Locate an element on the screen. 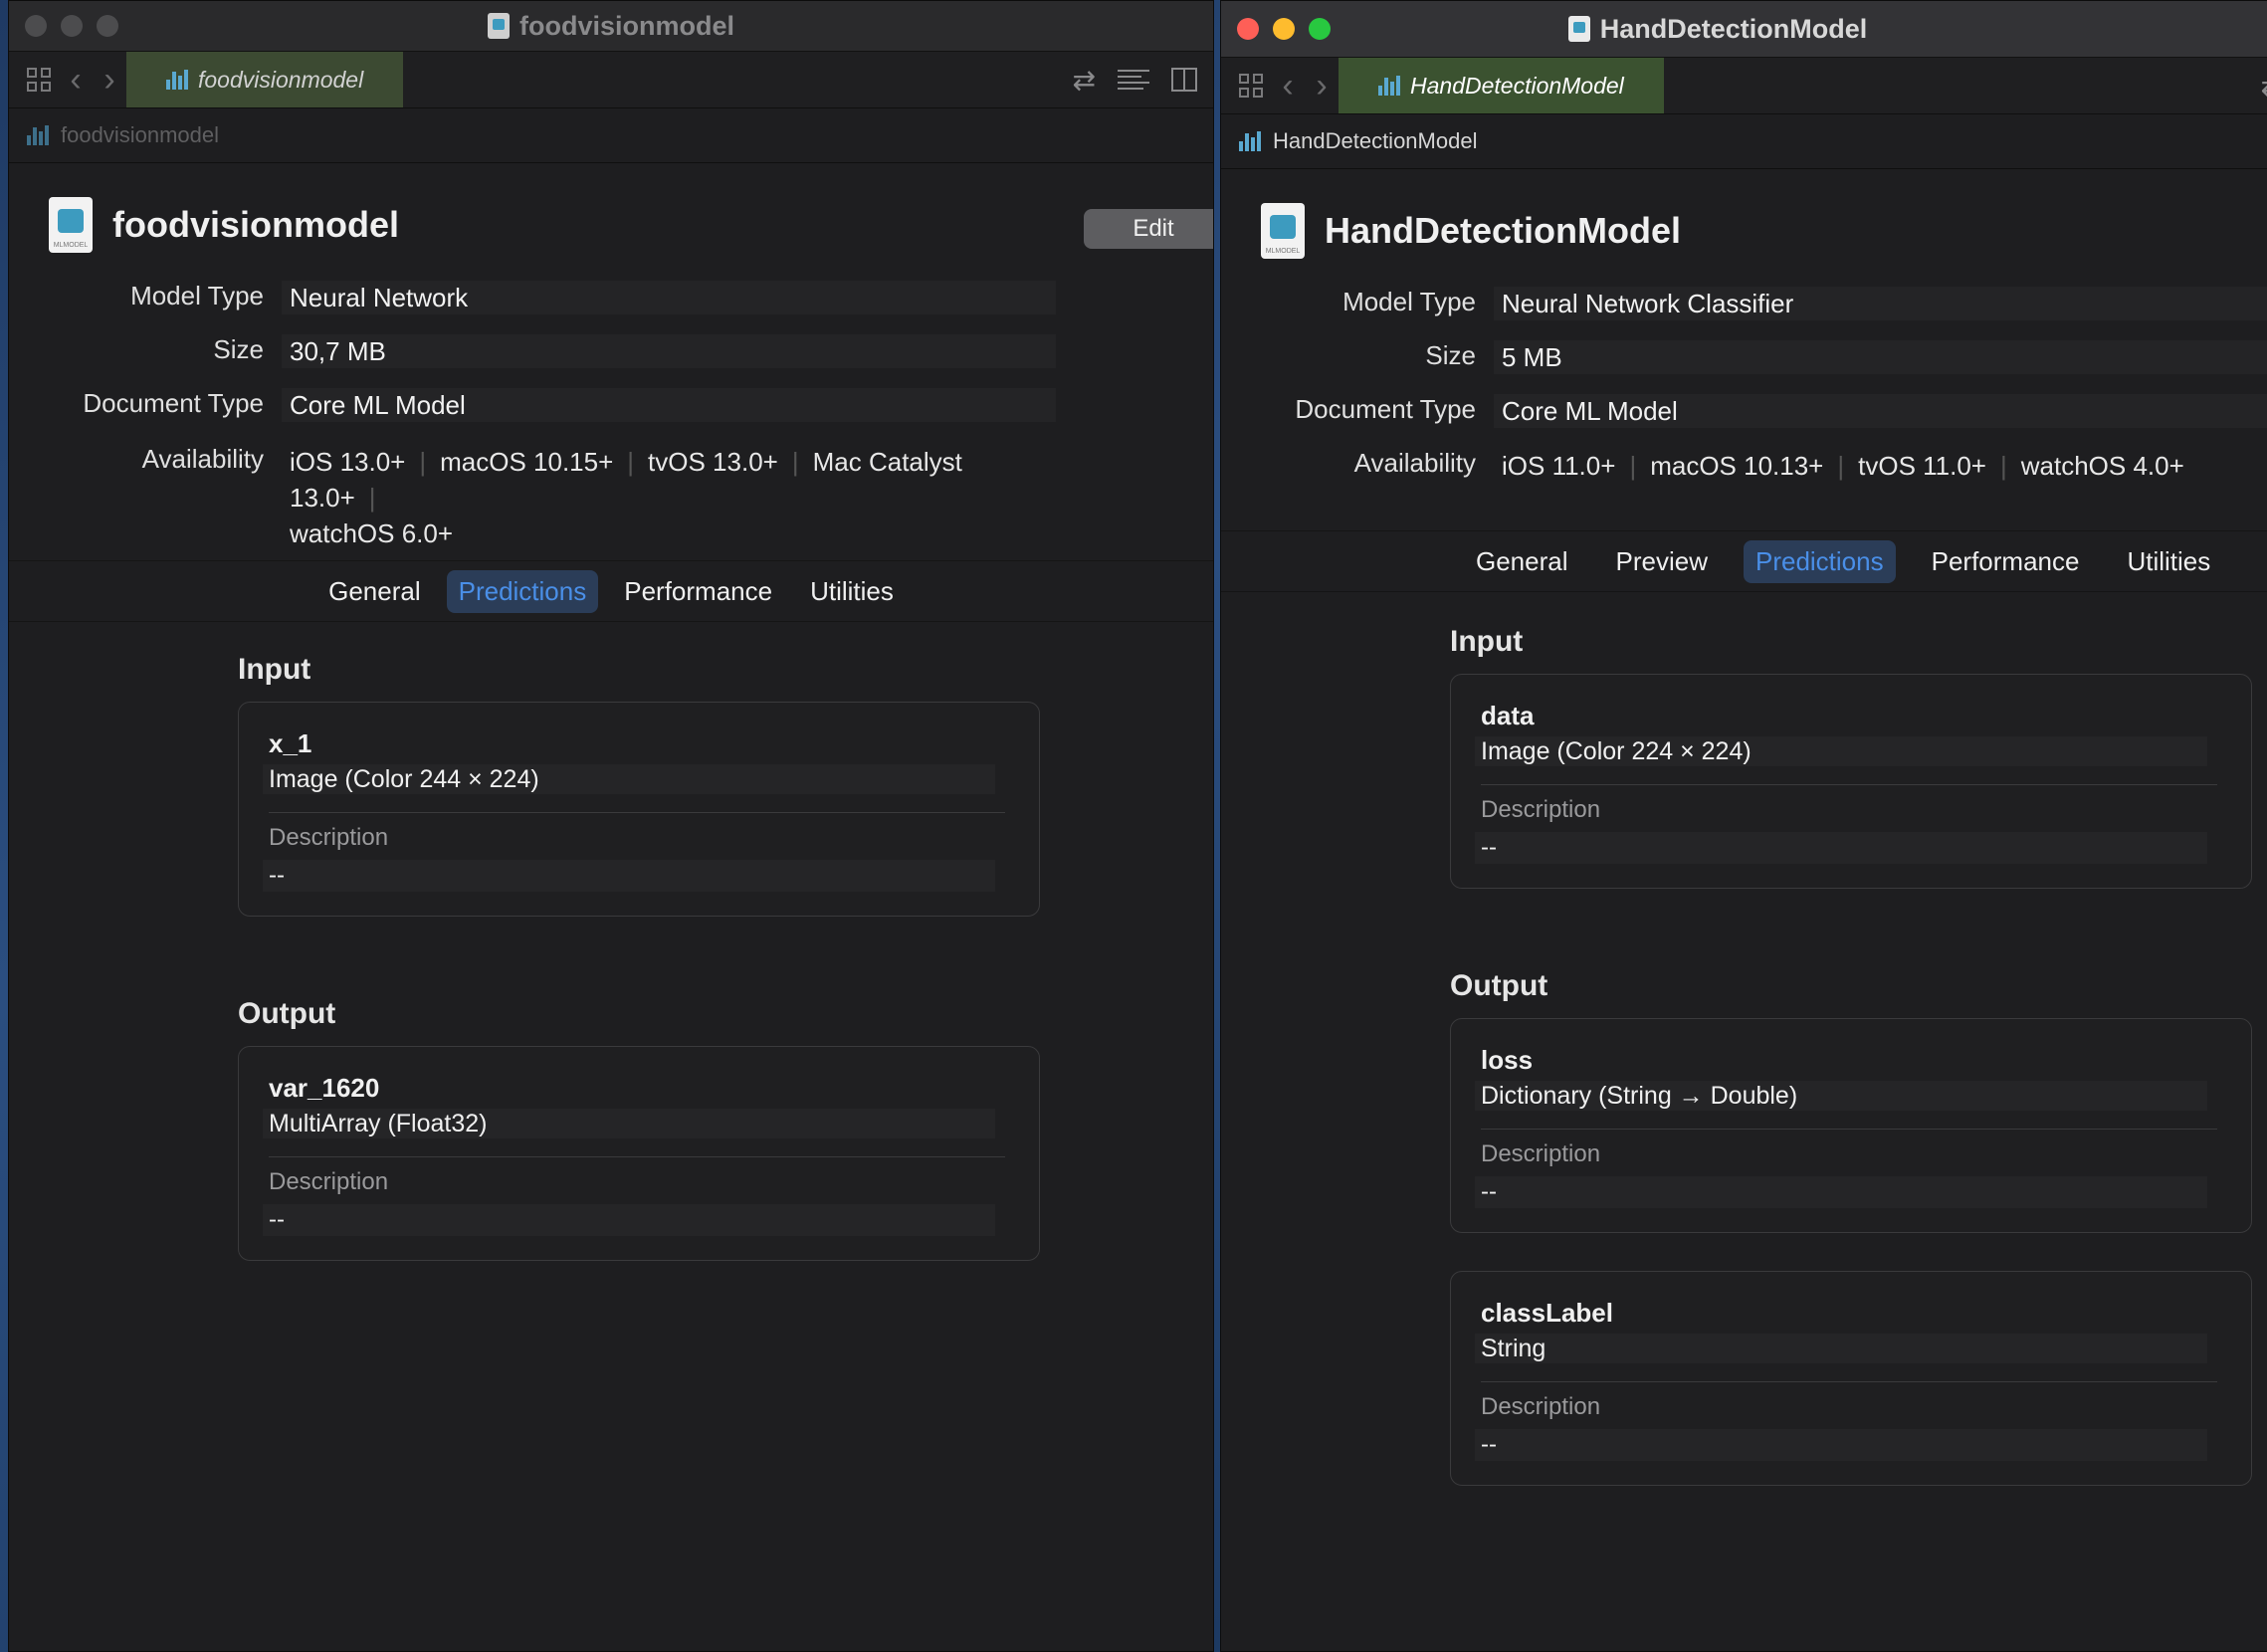 Image resolution: width=2267 pixels, height=1652 pixels. window-title: HandDetectionModel is located at coordinates (1734, 28).